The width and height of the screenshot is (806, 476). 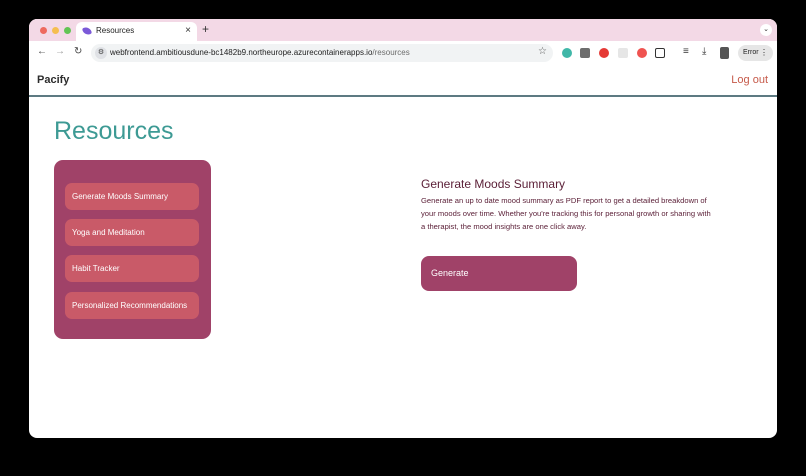 I want to click on app-header: Pacify Log out, so click(x=403, y=81).